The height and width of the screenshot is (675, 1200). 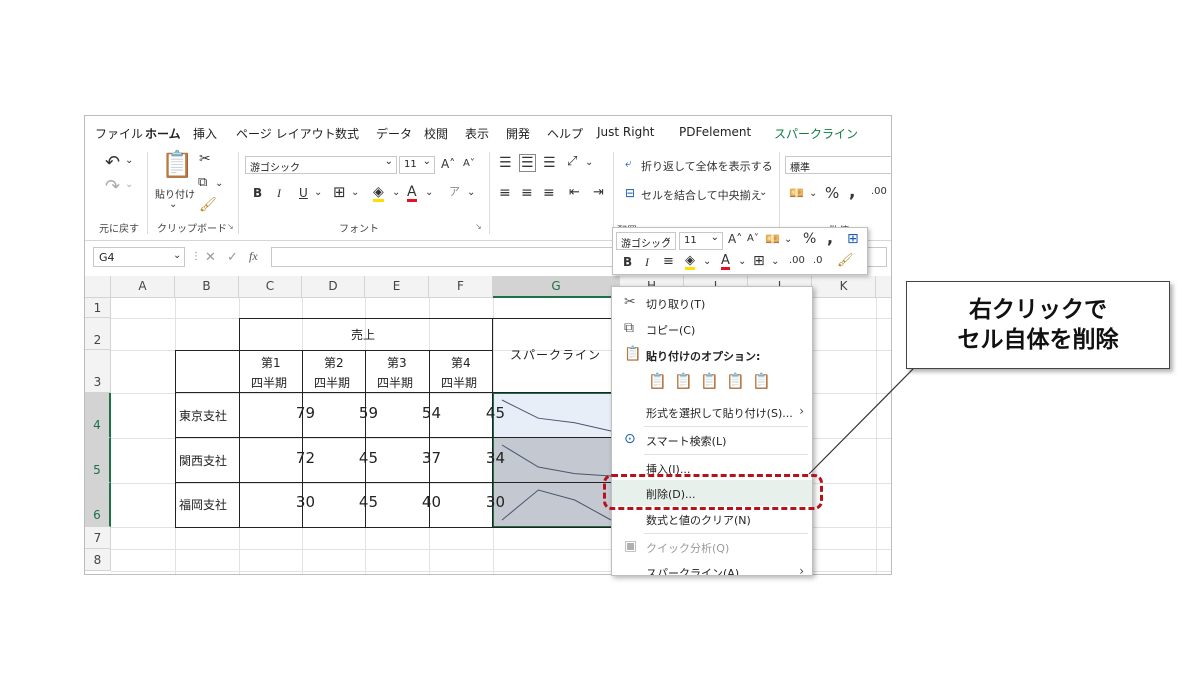 I want to click on callout-line-1: 右クリックで, so click(x=1038, y=309).